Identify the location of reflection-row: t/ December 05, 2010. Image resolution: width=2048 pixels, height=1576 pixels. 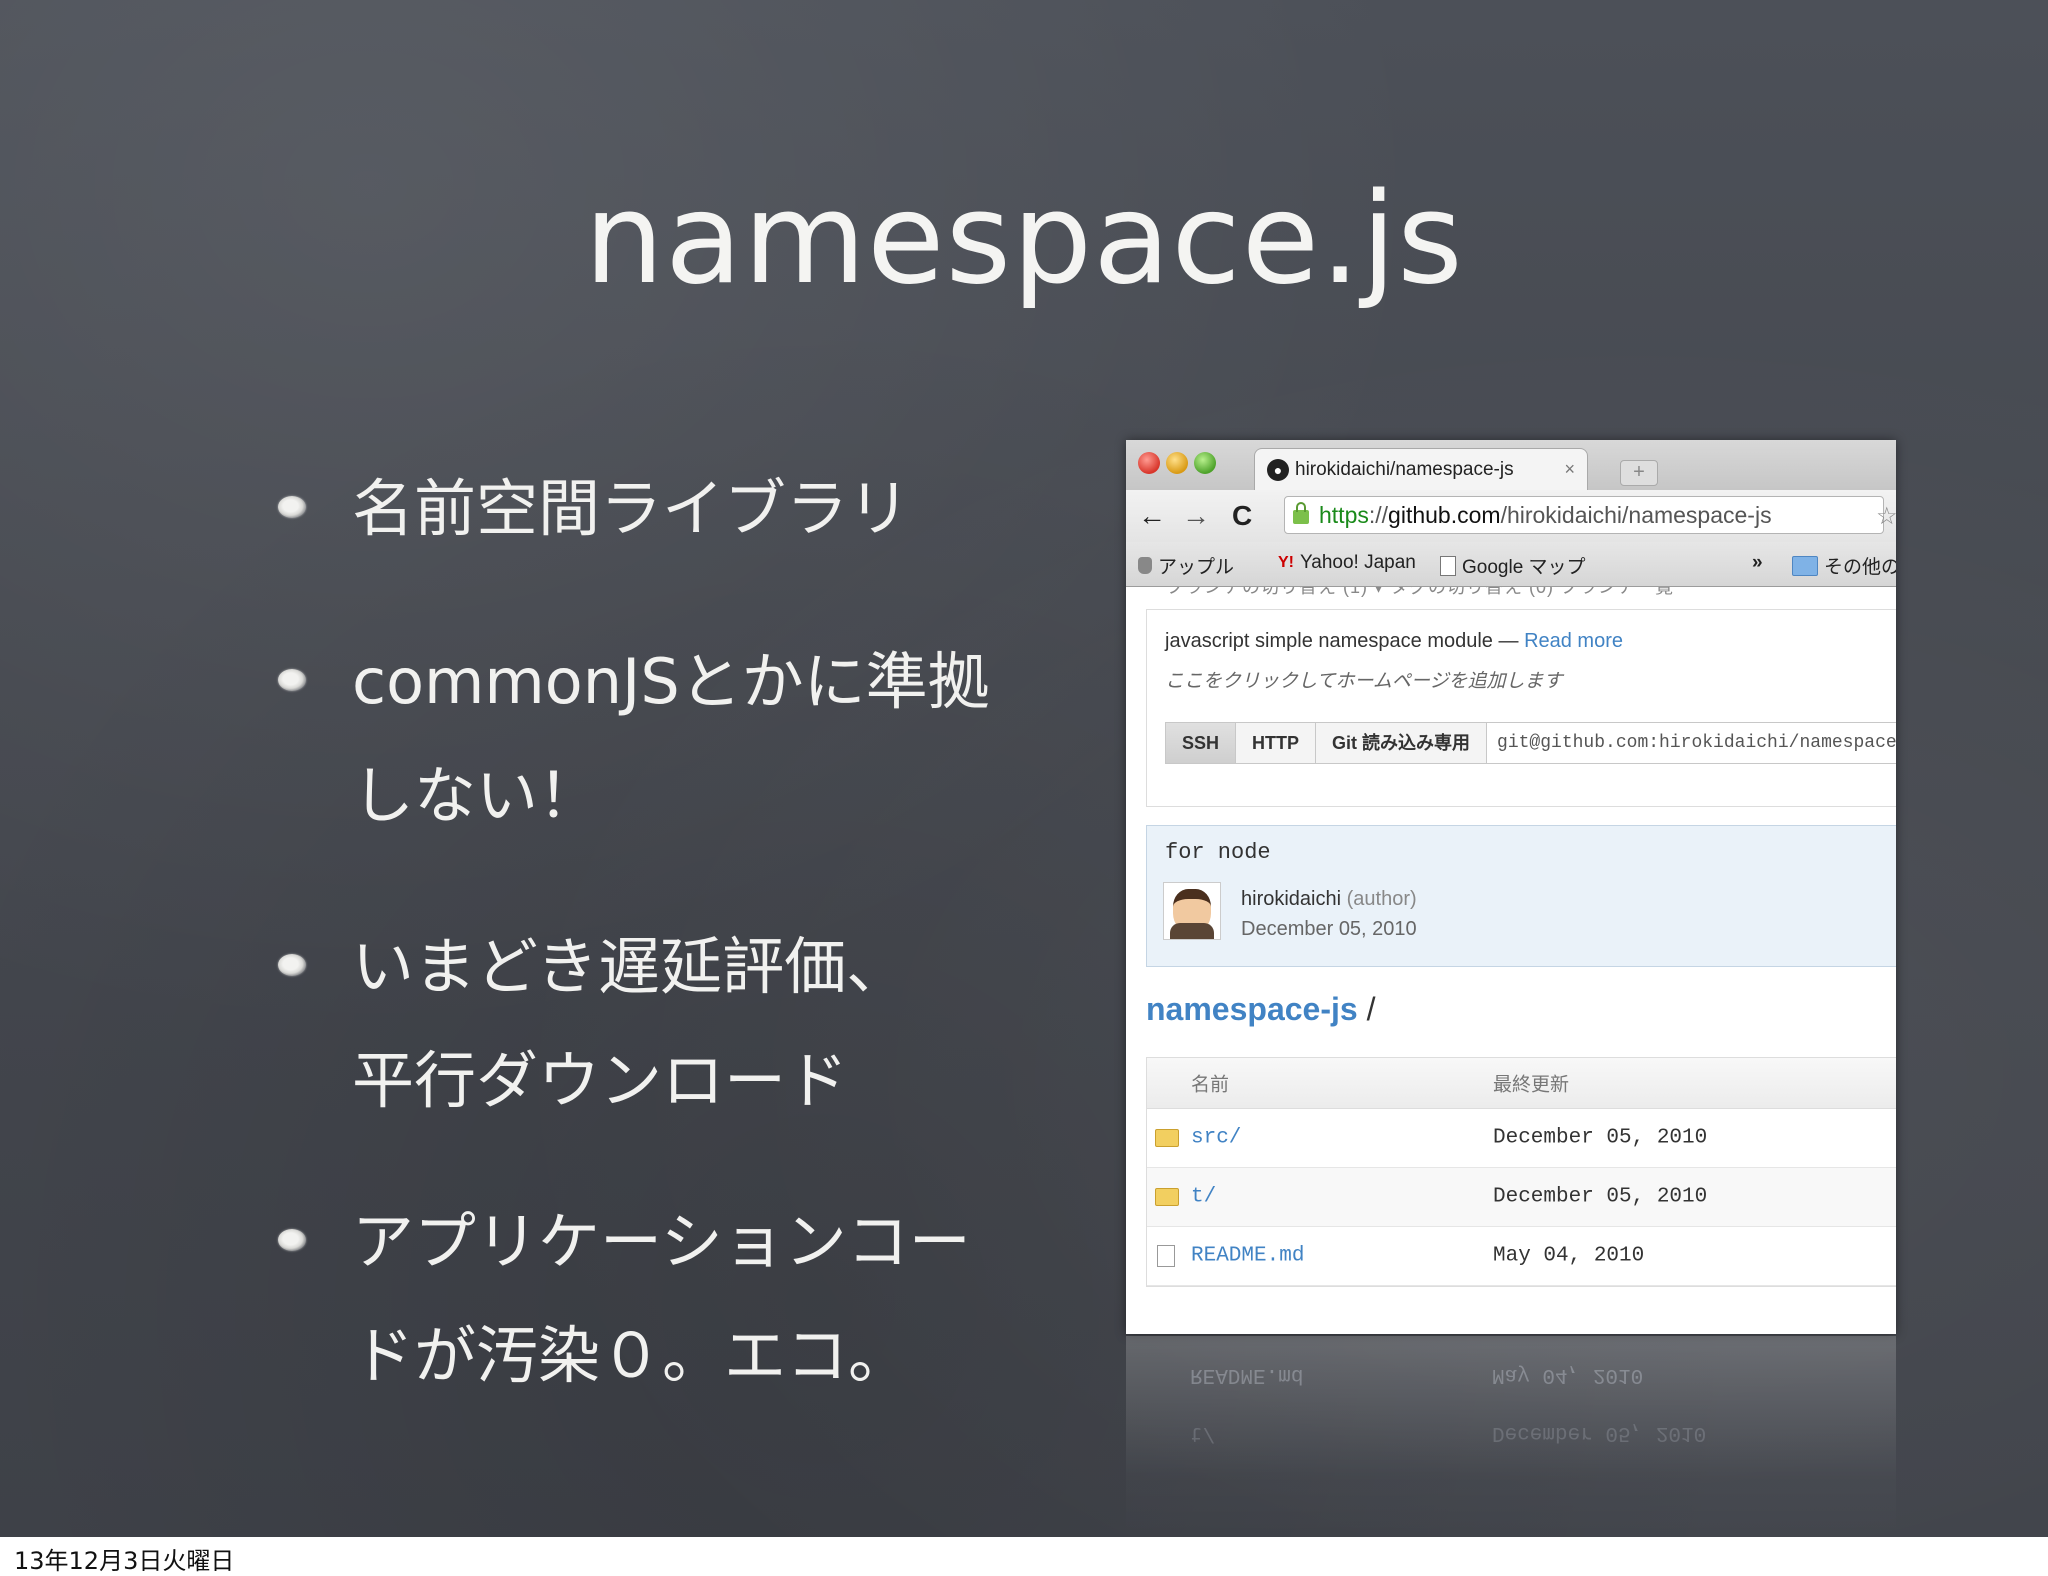
(1511, 1431).